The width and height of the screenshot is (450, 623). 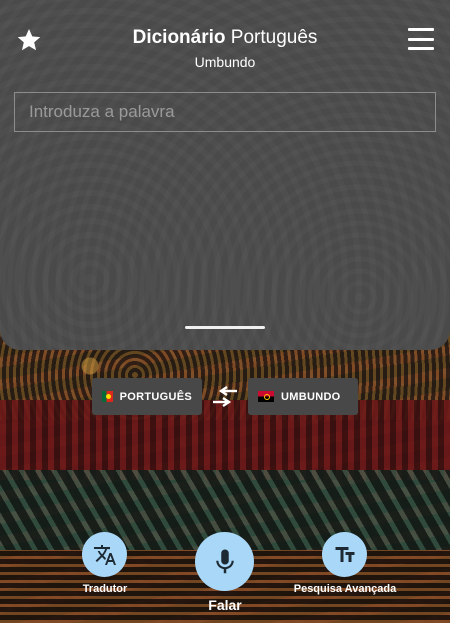 What do you see at coordinates (421, 29) in the screenshot?
I see `hamburger-menu-icon` at bounding box center [421, 29].